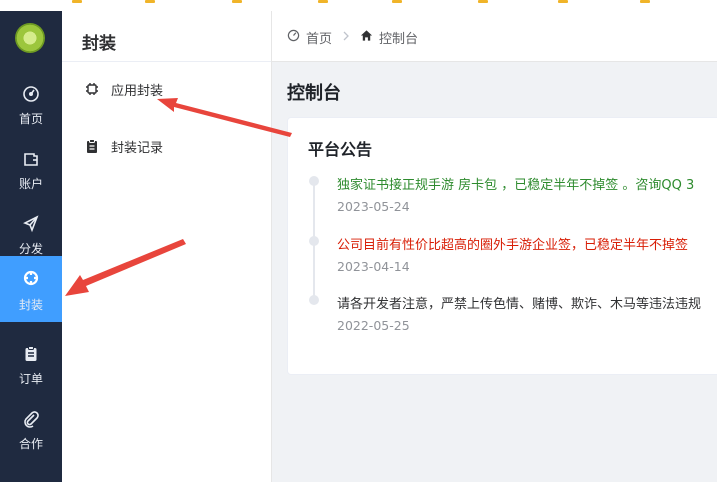  What do you see at coordinates (373, 325) in the screenshot?
I see `announcement-date: 2022-05-25` at bounding box center [373, 325].